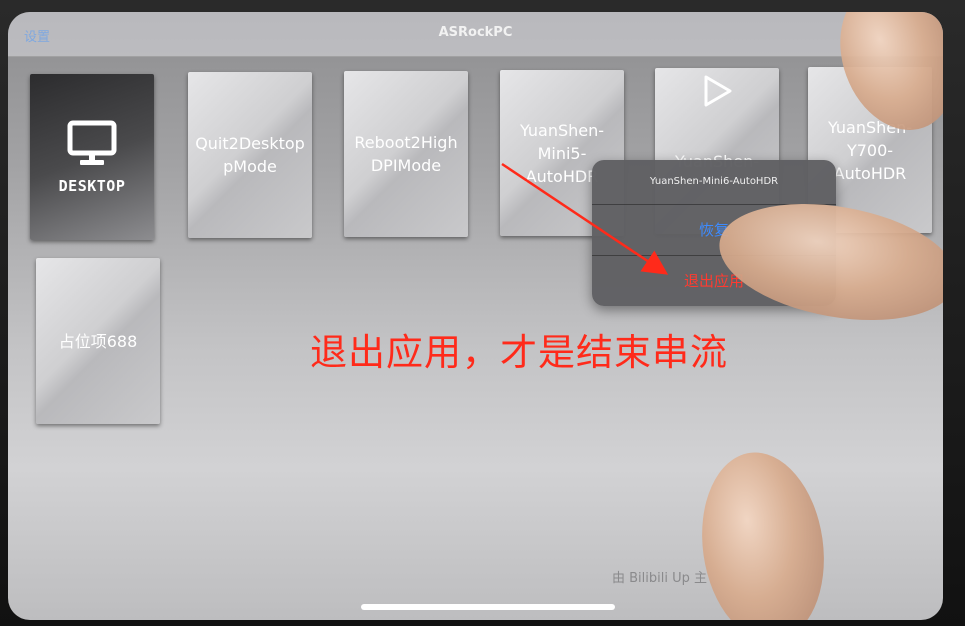 The width and height of the screenshot is (965, 626). I want to click on play-icon, so click(718, 91).